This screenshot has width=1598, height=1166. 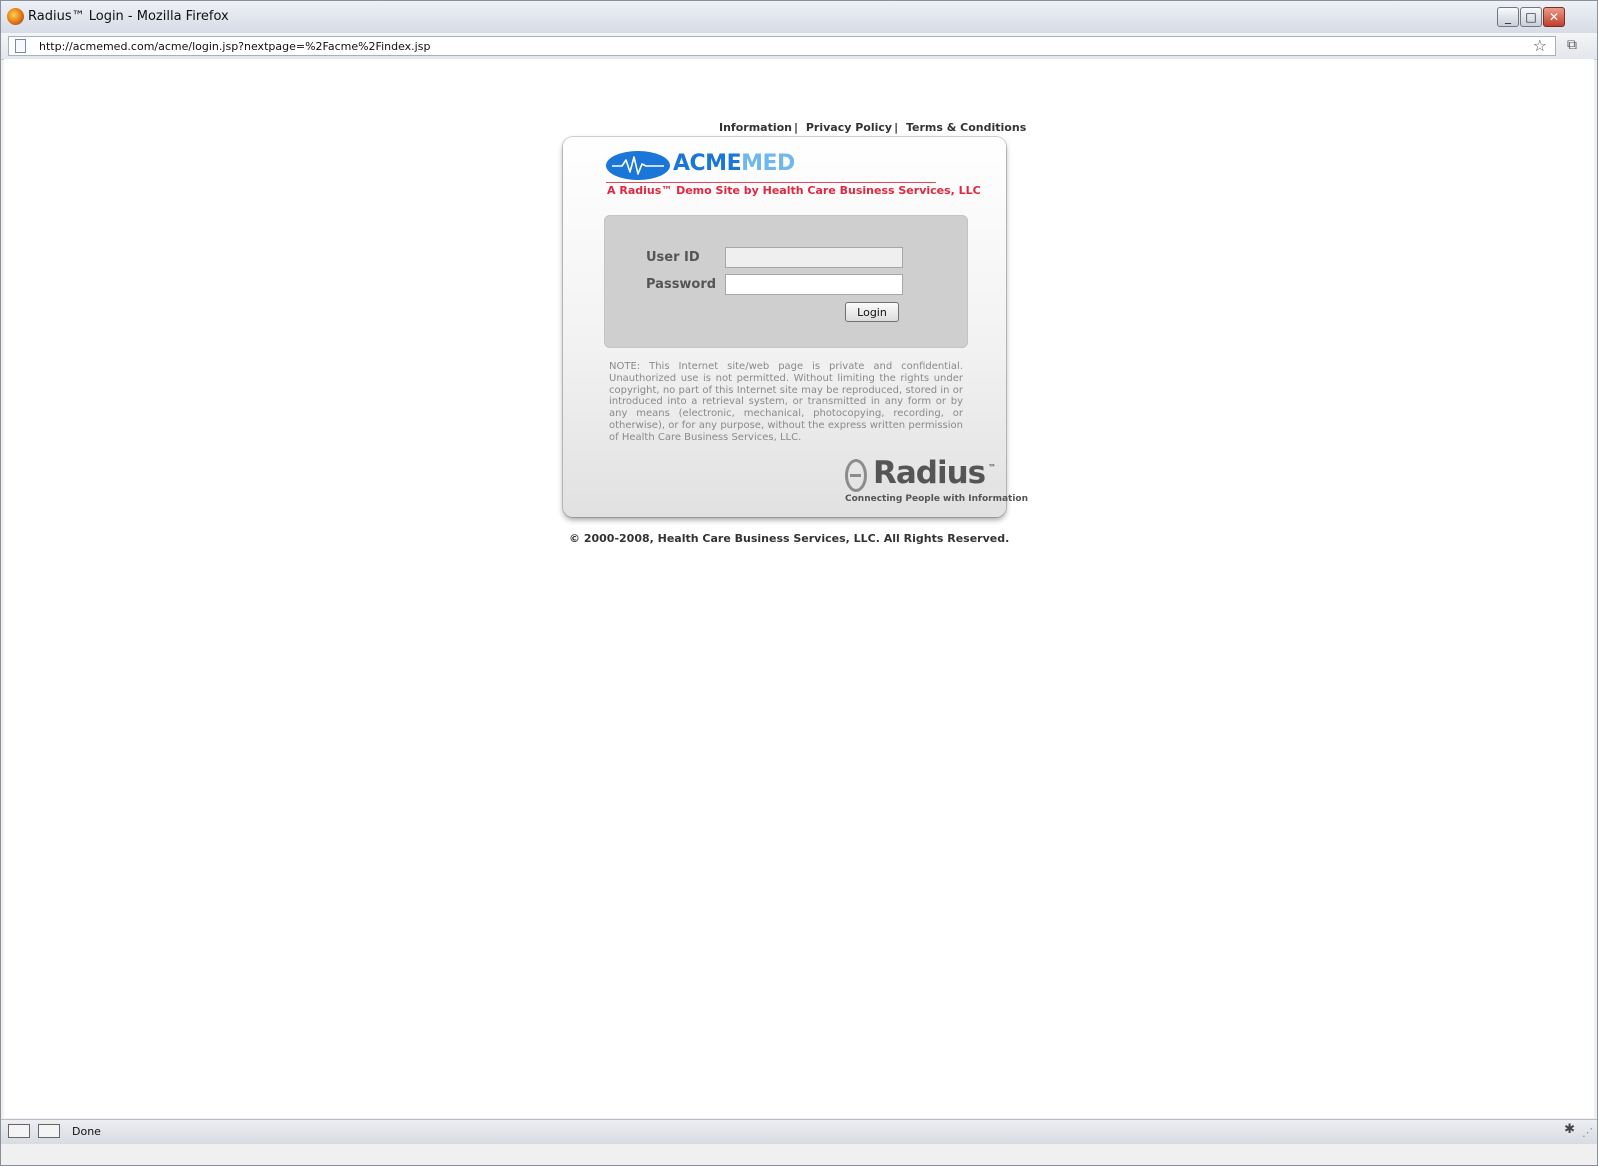 I want to click on login-form: User ID Password Login, so click(x=786, y=281).